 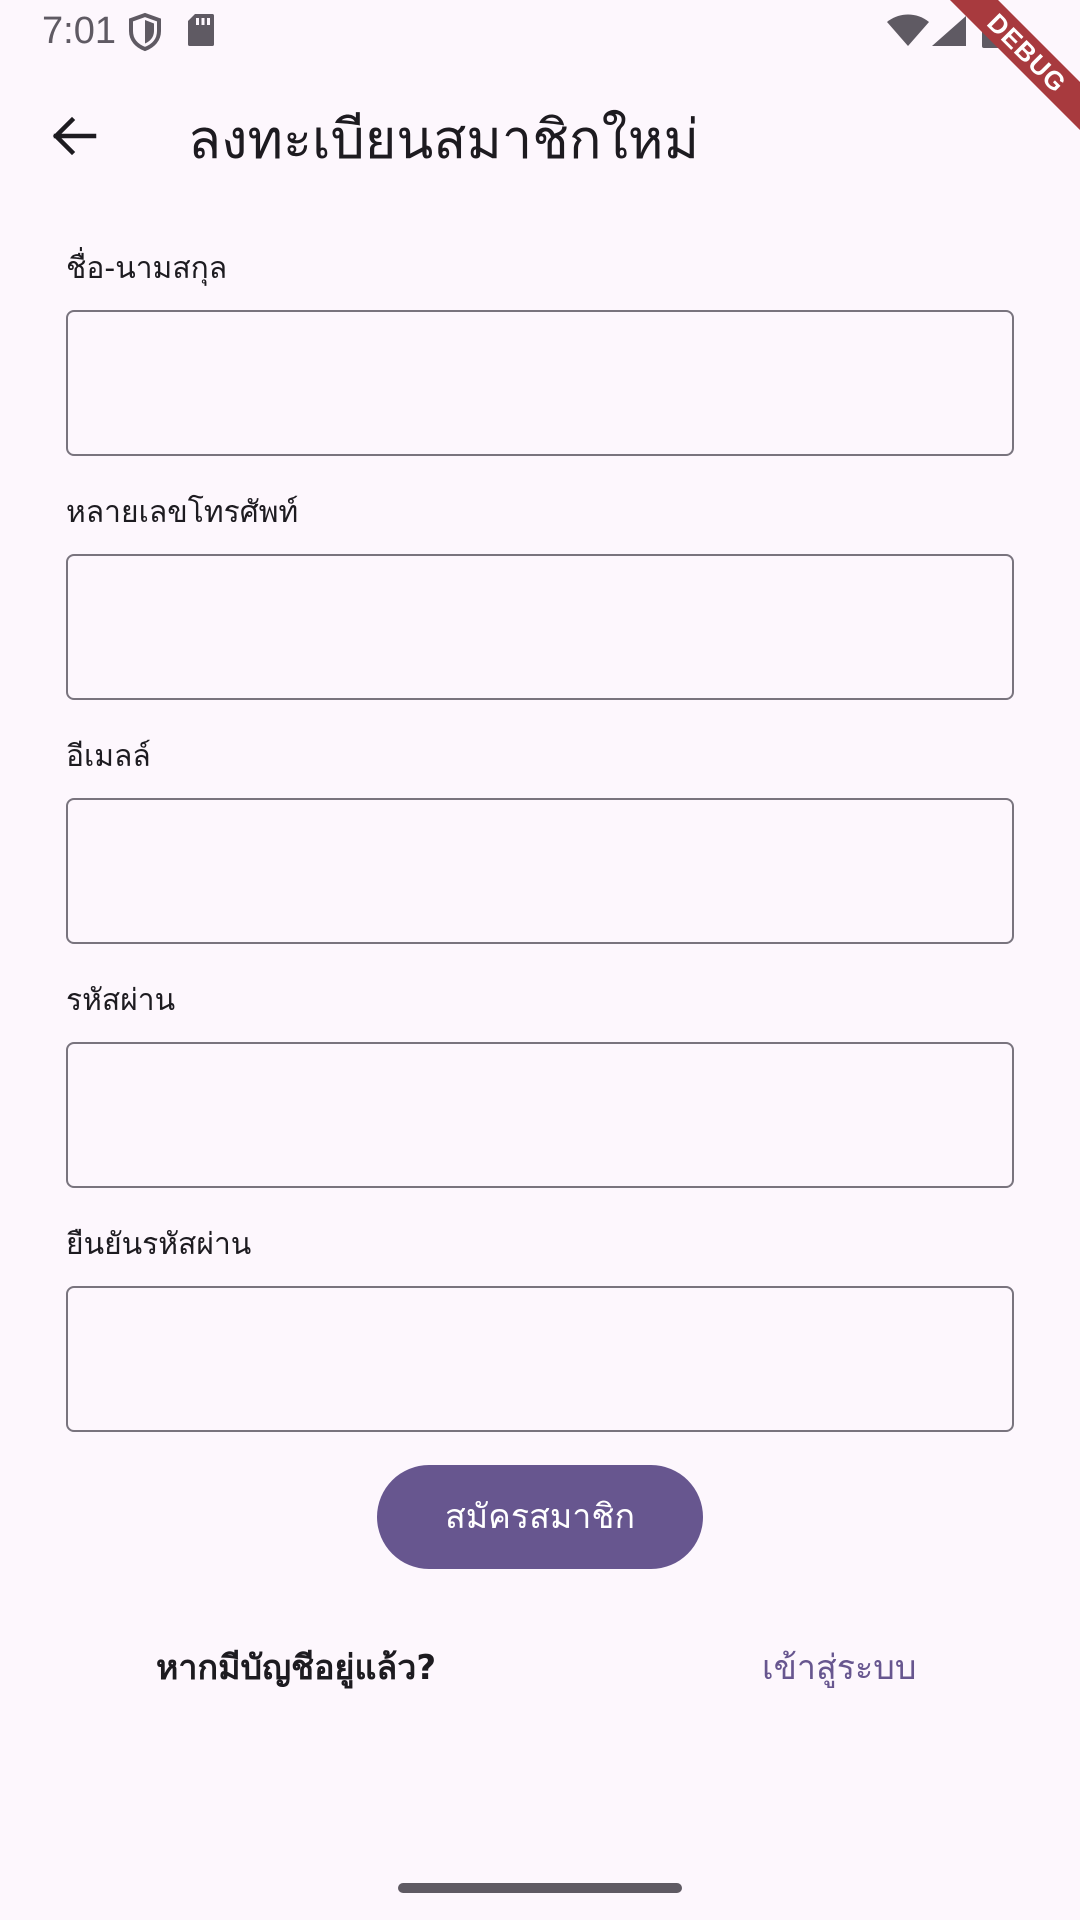 I want to click on confirm-password-input, so click(x=540, y=1359).